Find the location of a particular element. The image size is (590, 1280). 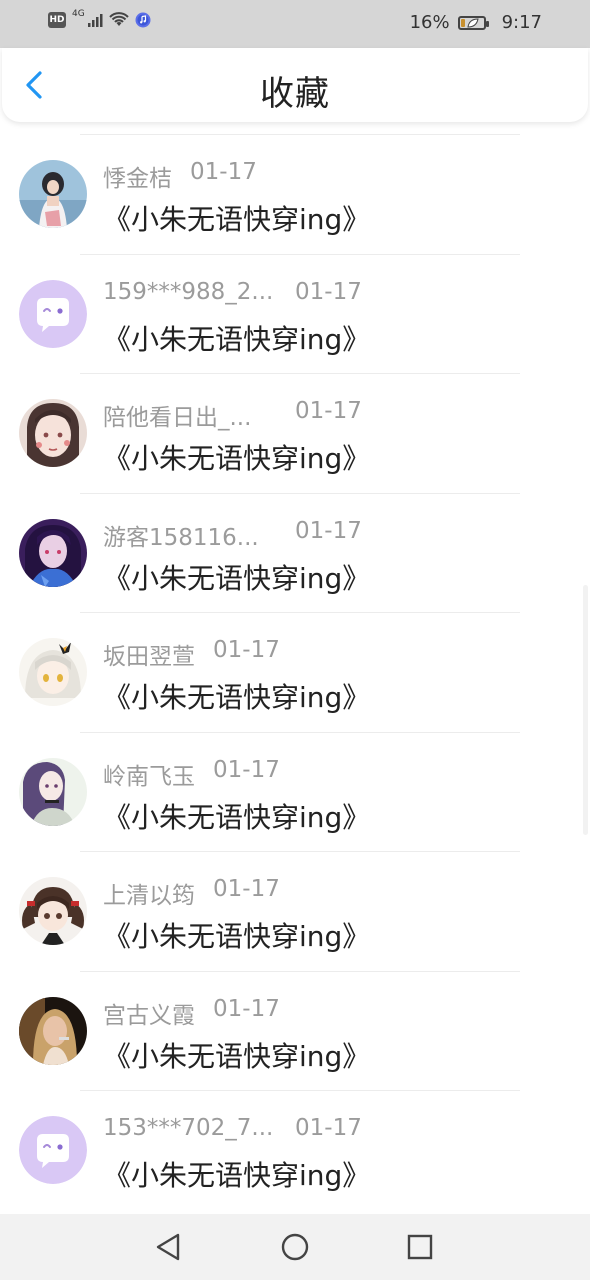

photo-girl-lake-avatar is located at coordinates (53, 194).